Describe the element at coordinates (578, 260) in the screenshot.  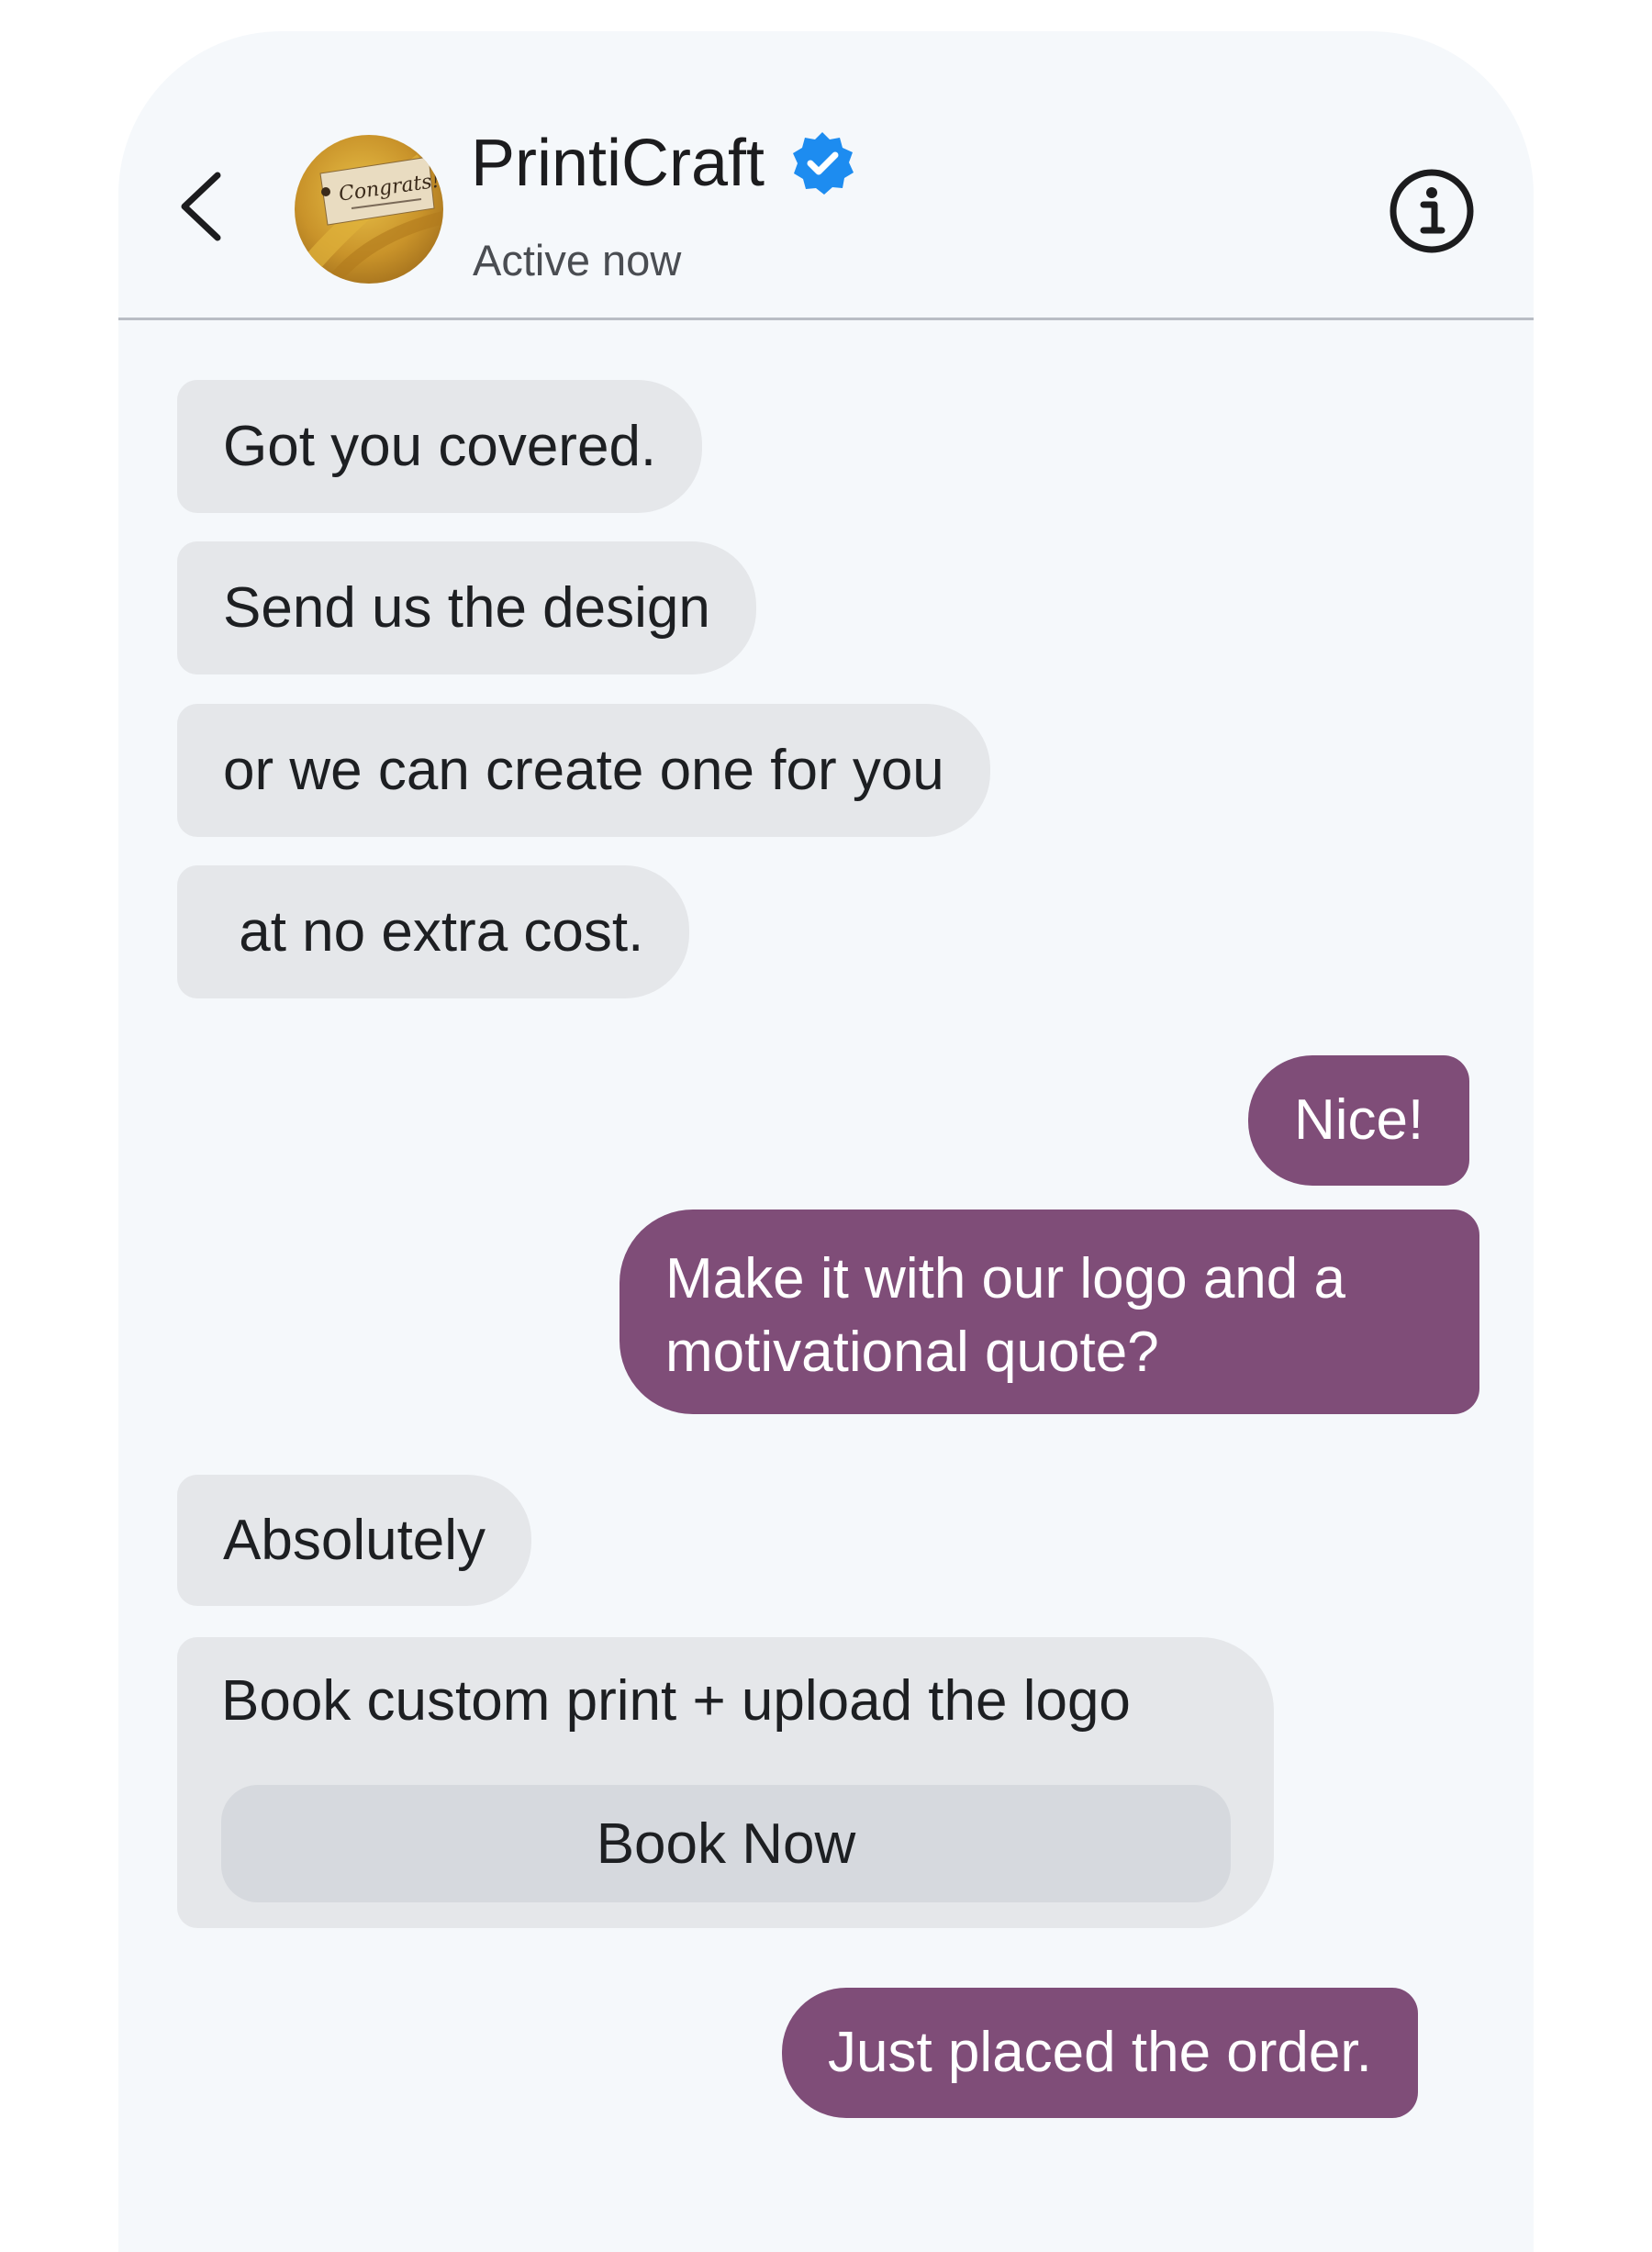
I see `active-status: Active now` at that location.